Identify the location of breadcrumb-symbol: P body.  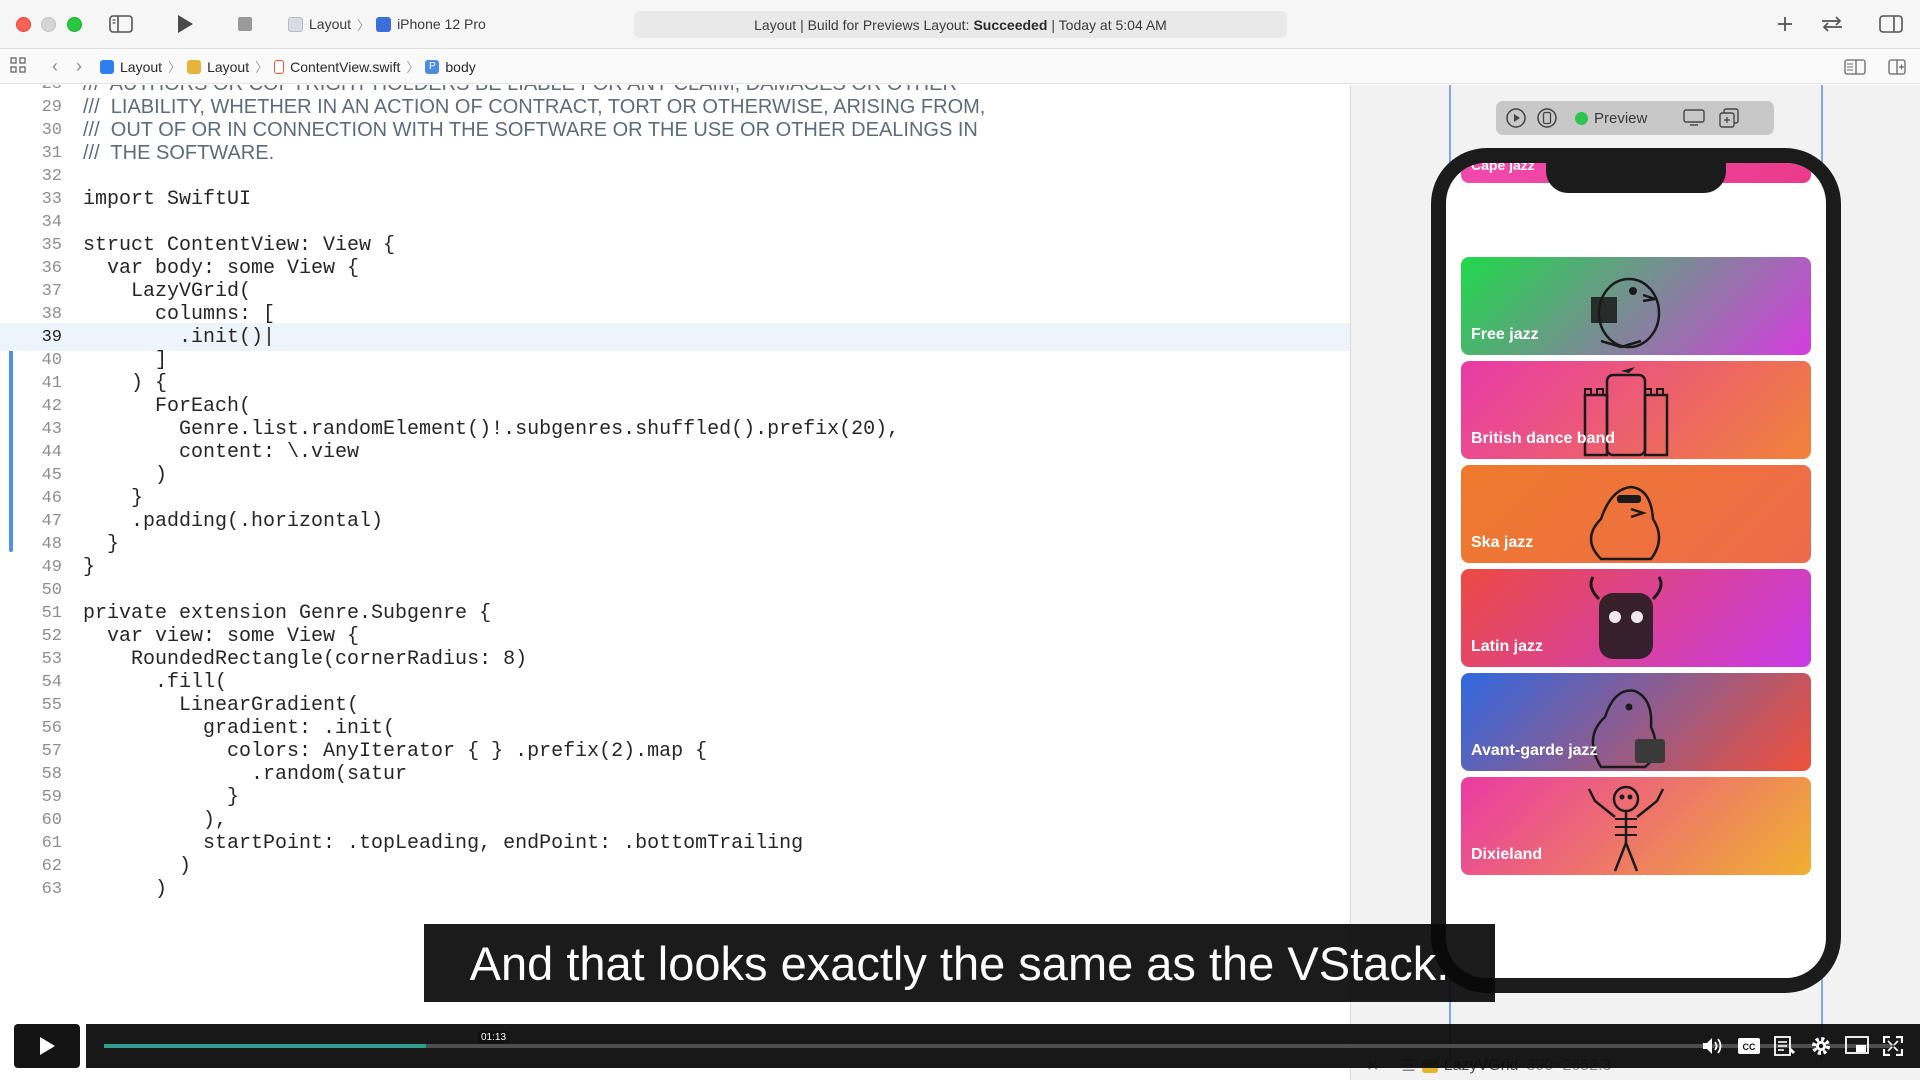
(450, 66).